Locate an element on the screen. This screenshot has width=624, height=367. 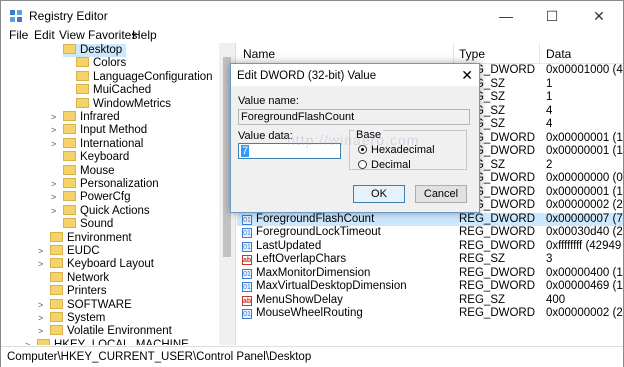
registry-editor-icon is located at coordinates (16, 16).